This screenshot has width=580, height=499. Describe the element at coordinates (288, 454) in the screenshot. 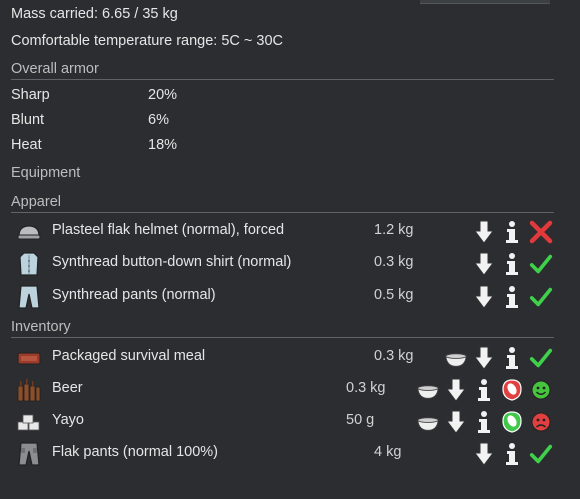

I see `inventory-item-flak-pants: Flak pants (normal 100%) 4 kg` at that location.